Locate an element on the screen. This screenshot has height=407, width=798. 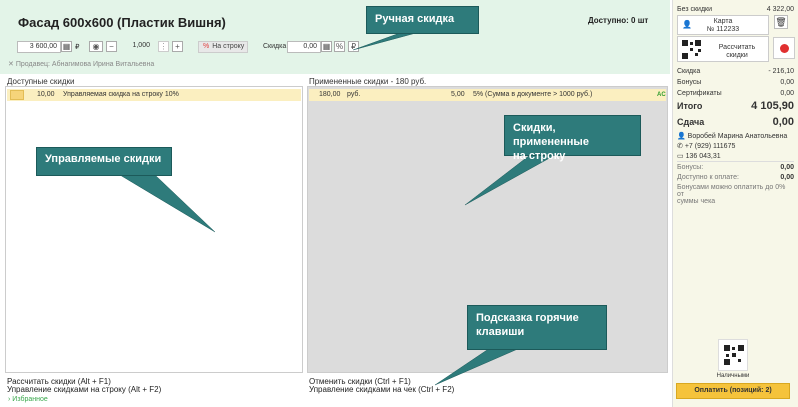
card-icon: ▭ is located at coordinates (680, 156).